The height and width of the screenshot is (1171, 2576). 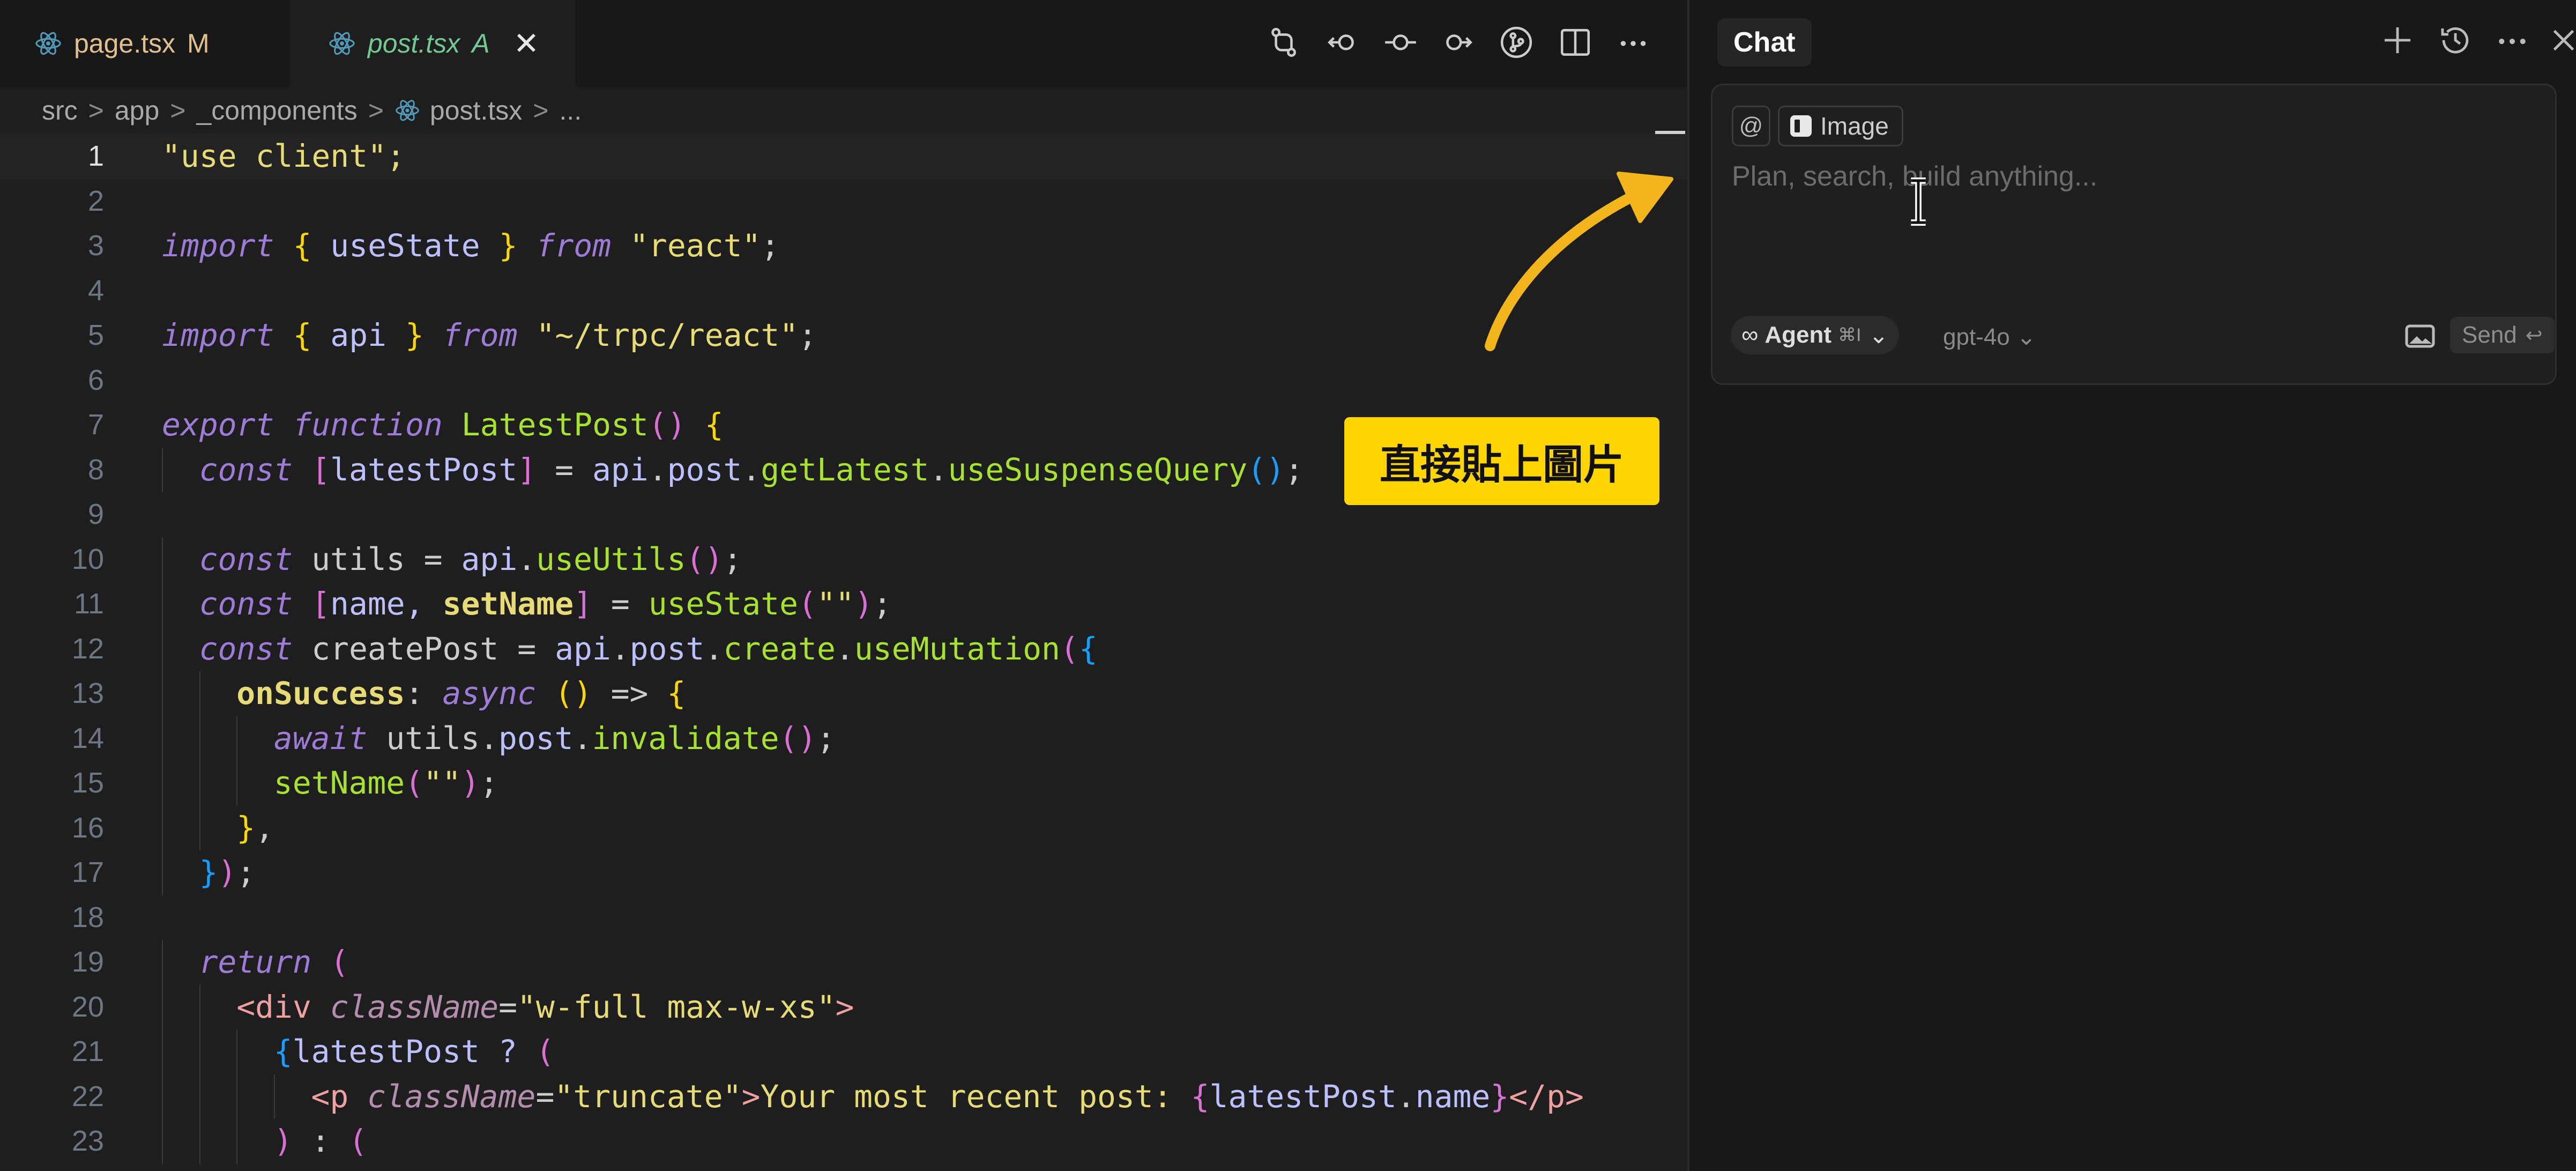 I want to click on code-line: 21 {latestPost ? (, so click(x=843, y=1051).